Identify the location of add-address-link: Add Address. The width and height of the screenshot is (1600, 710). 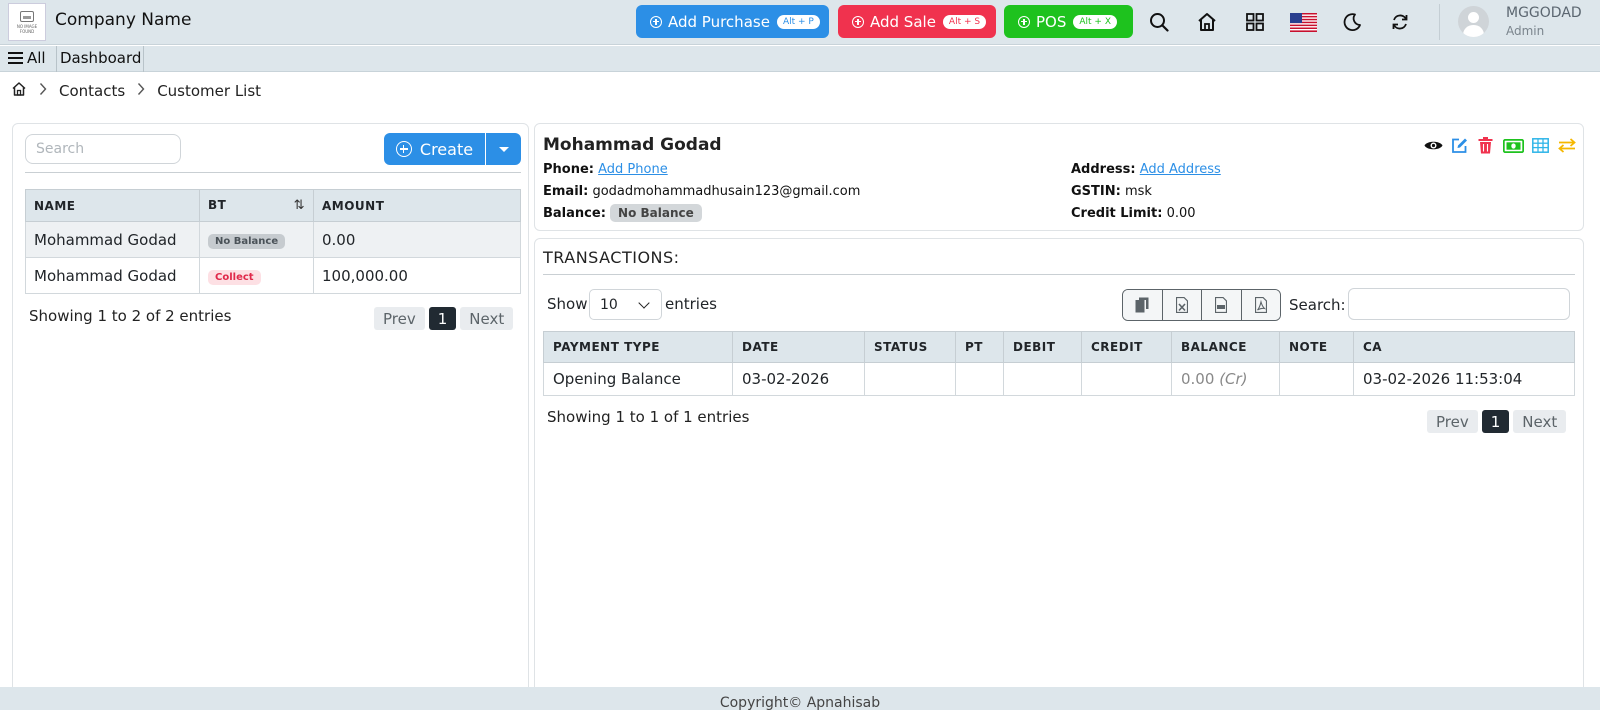
(1180, 169).